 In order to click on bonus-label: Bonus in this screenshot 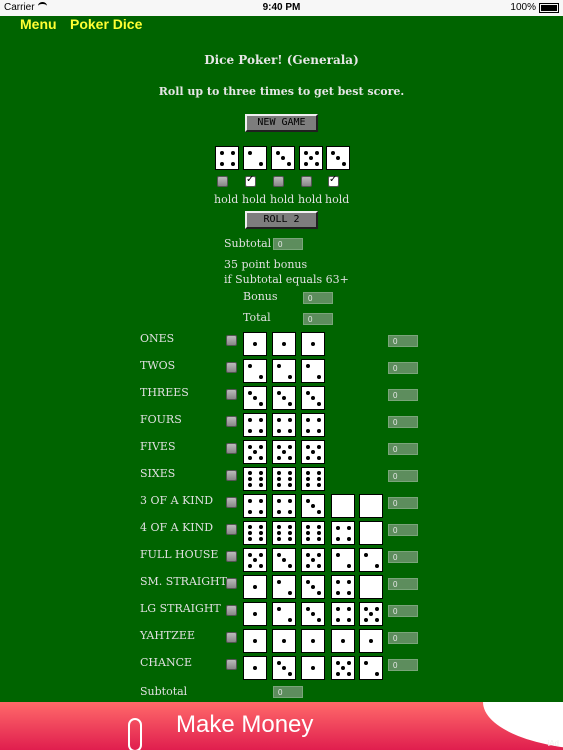, I will do `click(260, 296)`.